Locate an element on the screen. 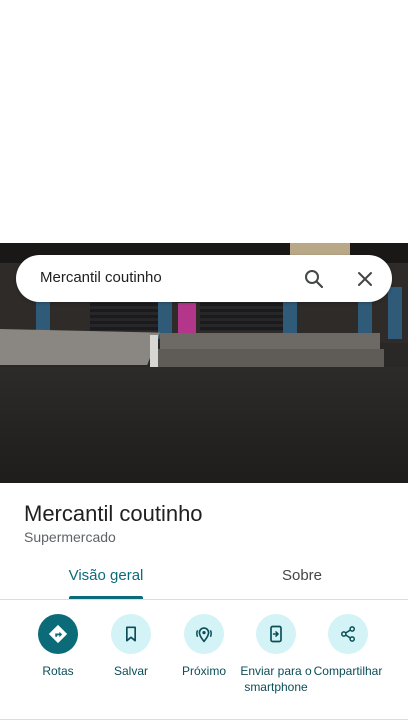 Image resolution: width=408 pixels, height=726 pixels. send-to-phone-icon is located at coordinates (276, 634).